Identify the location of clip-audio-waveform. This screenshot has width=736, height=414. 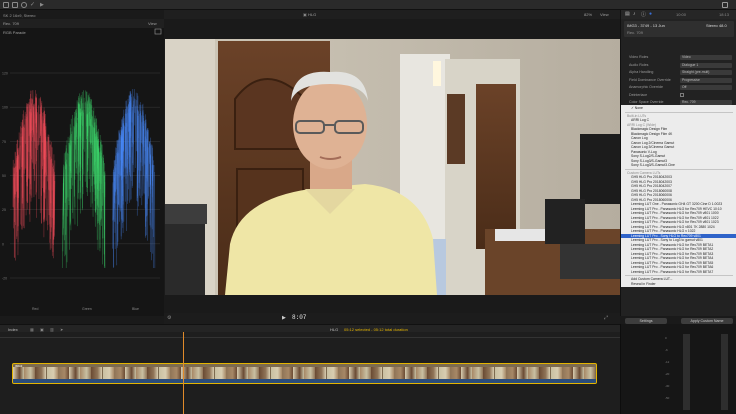
(304, 381).